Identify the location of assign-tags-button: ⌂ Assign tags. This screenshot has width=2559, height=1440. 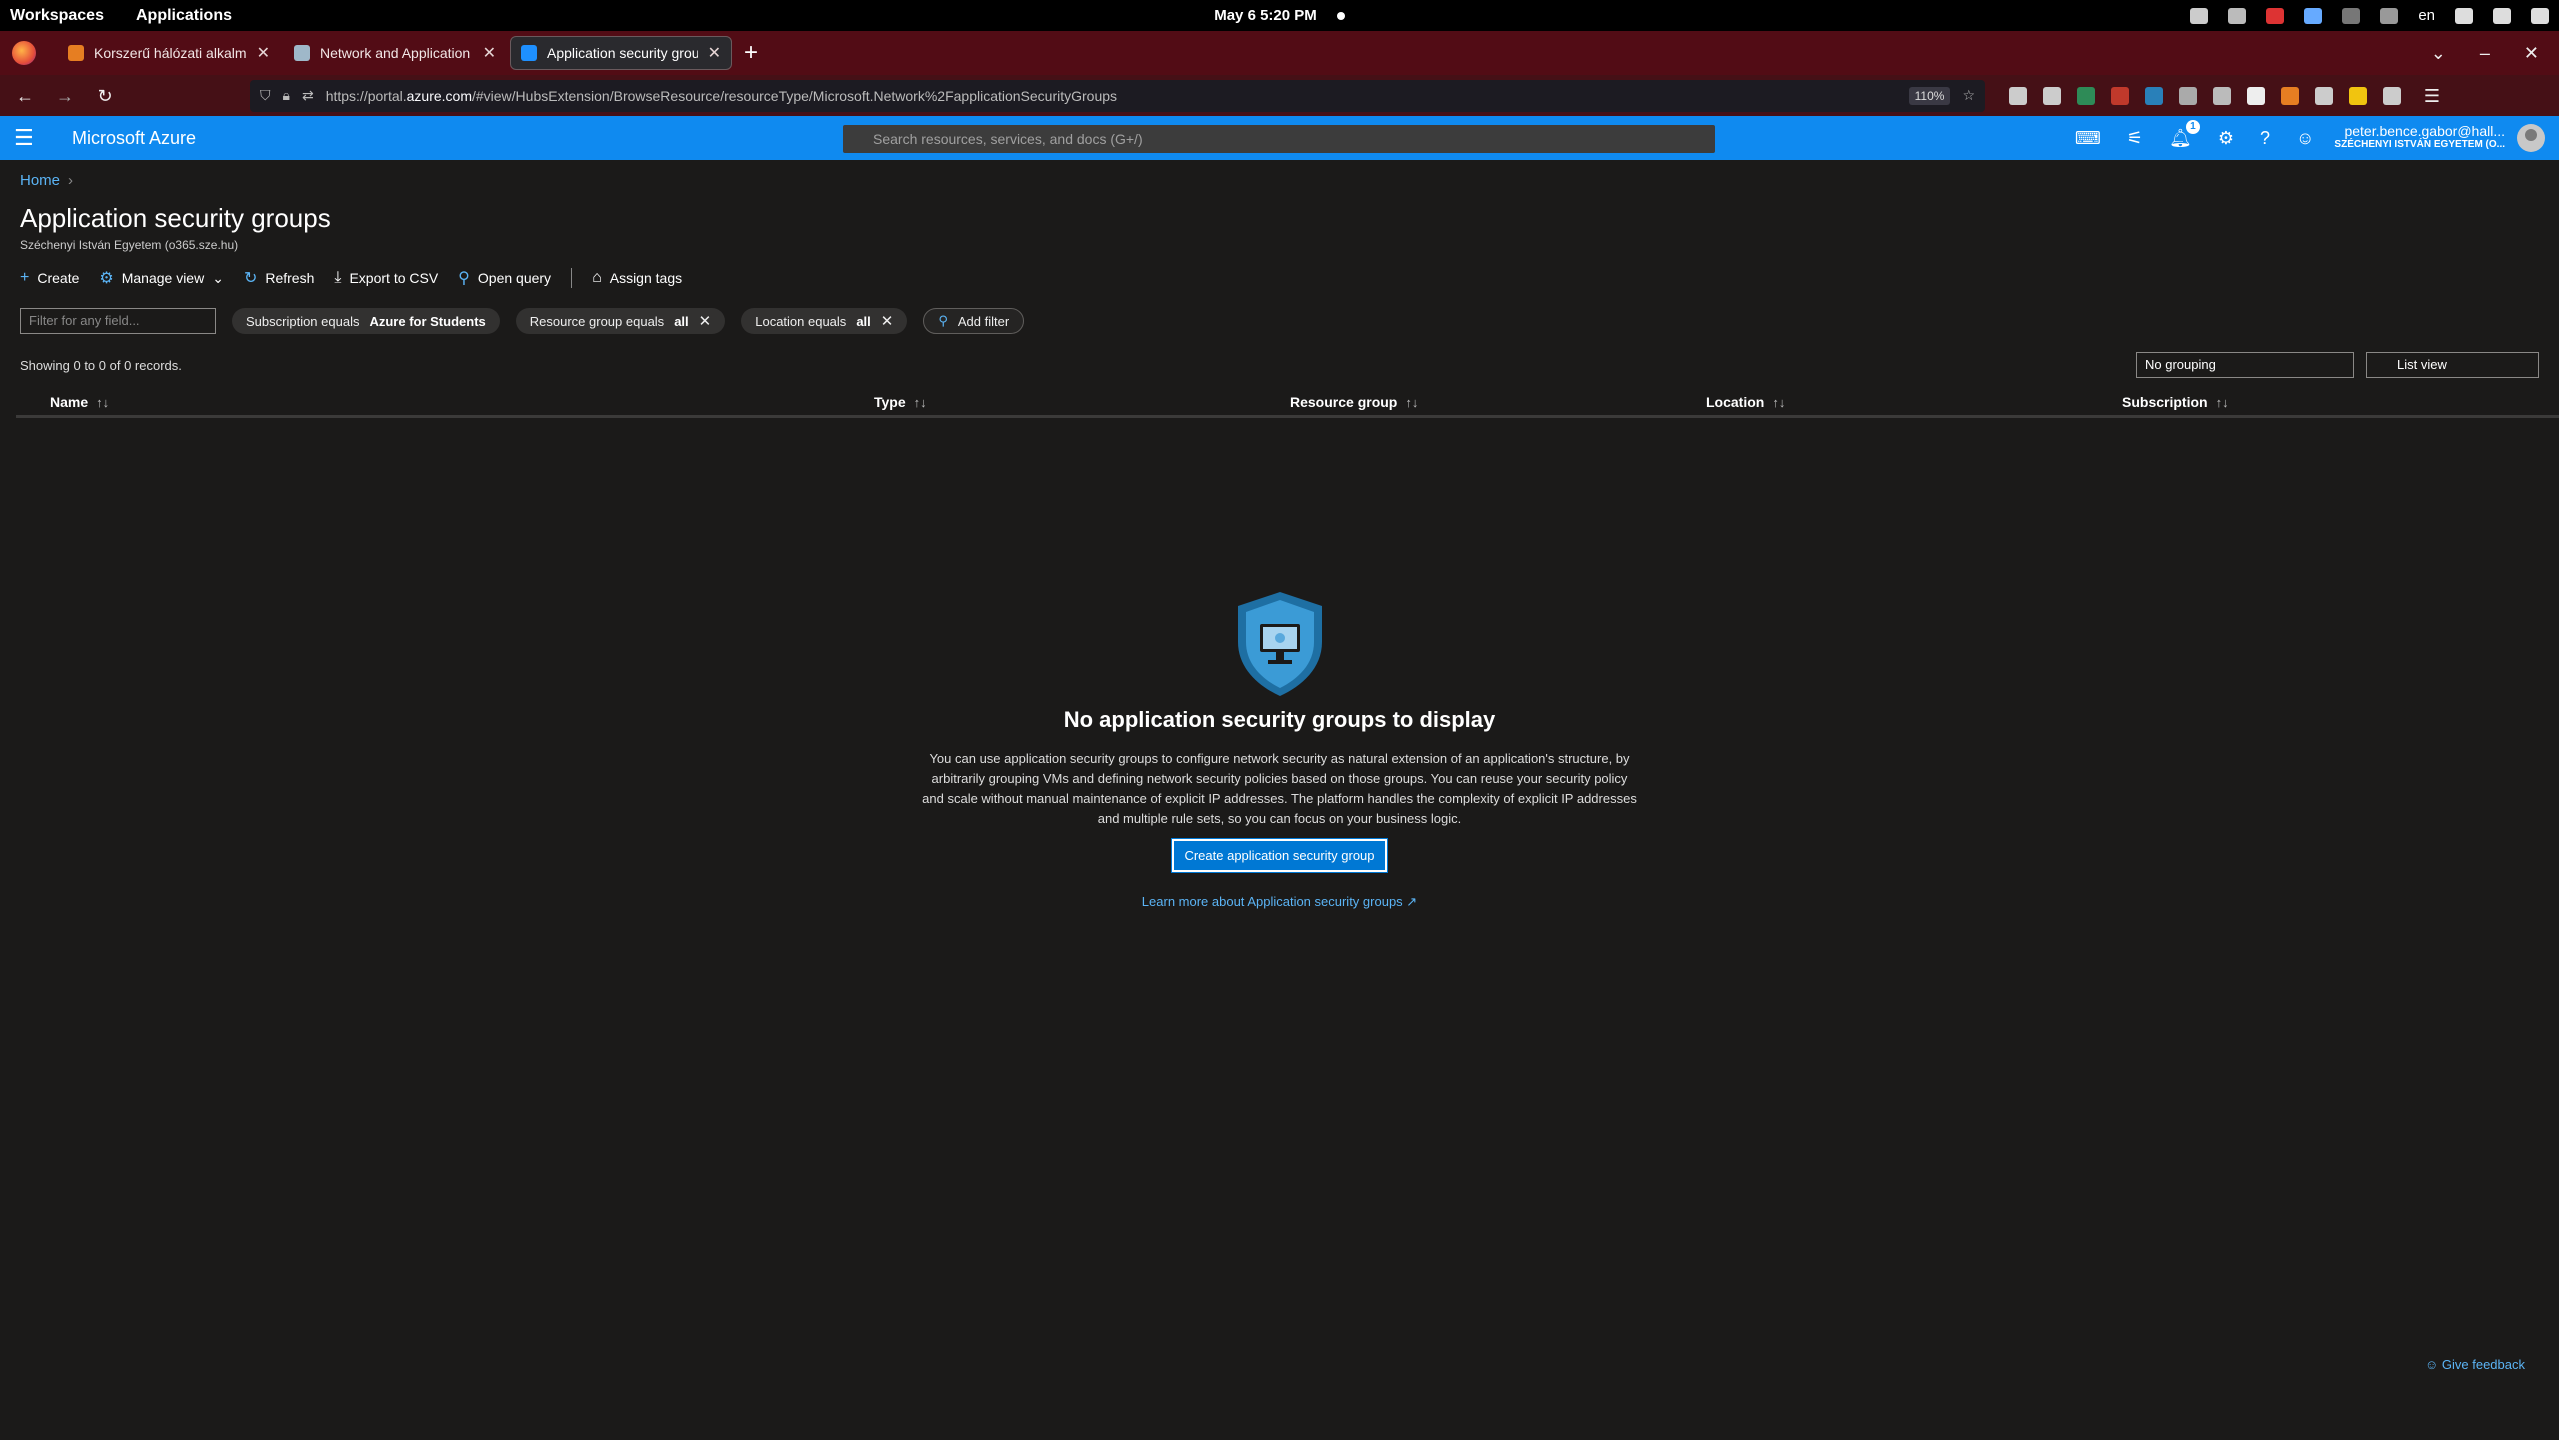
(637, 278).